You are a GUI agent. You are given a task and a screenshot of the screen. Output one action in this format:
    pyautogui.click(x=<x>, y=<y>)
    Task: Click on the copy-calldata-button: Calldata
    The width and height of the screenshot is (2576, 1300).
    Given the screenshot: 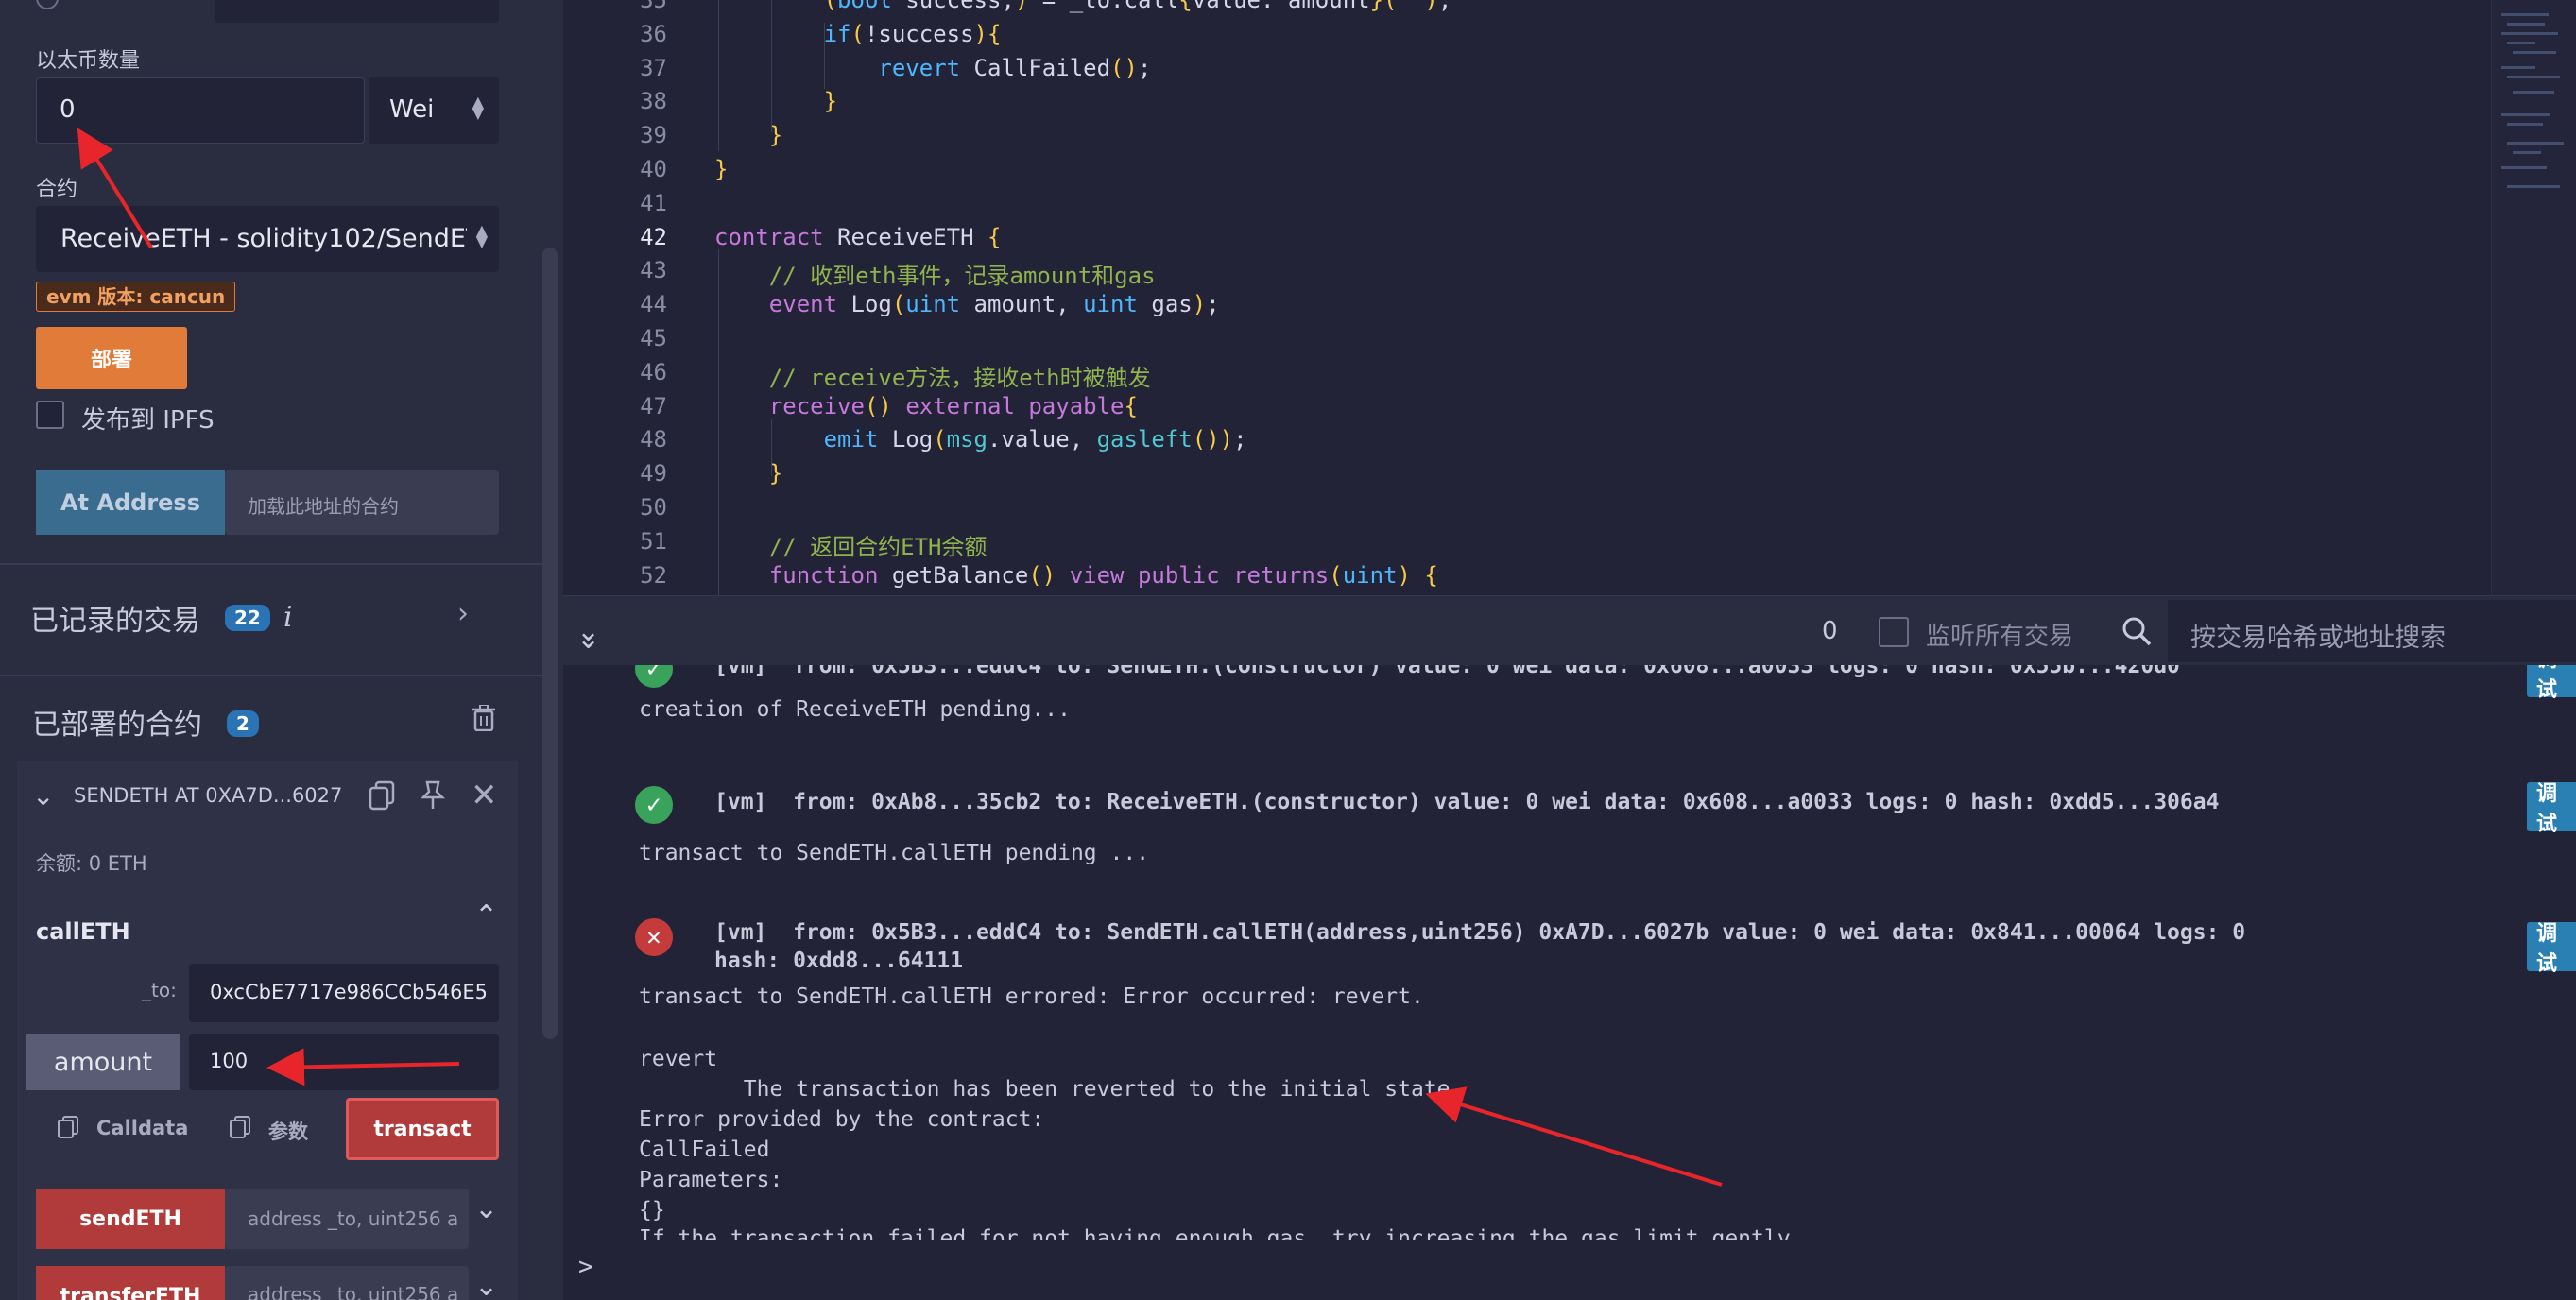 What is the action you would take?
    pyautogui.click(x=142, y=1128)
    